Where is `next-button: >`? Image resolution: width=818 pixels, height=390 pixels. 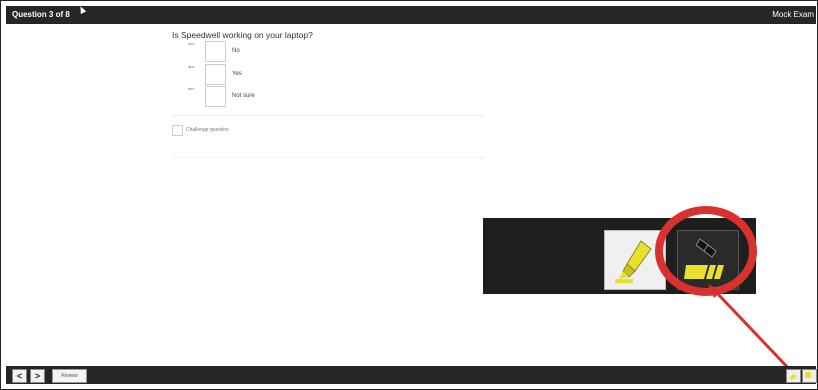 next-button: > is located at coordinates (37, 376).